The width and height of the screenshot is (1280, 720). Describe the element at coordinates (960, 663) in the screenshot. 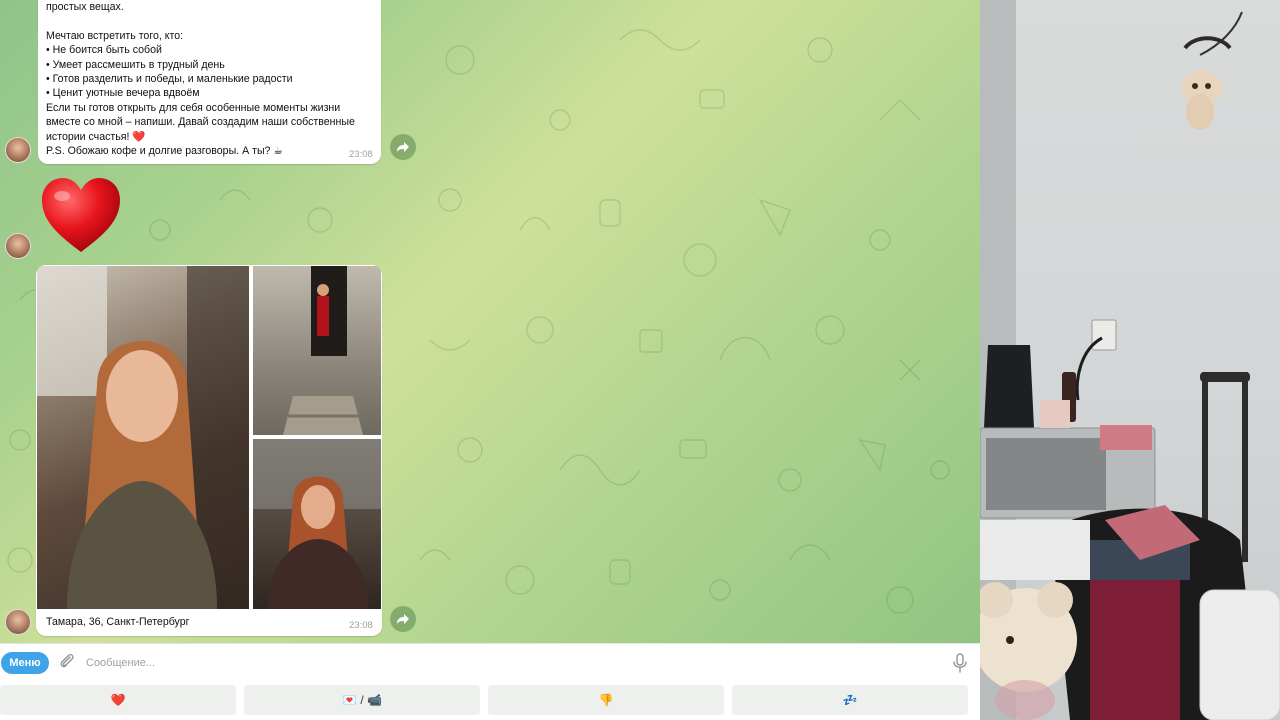

I see `microphone-icon` at that location.